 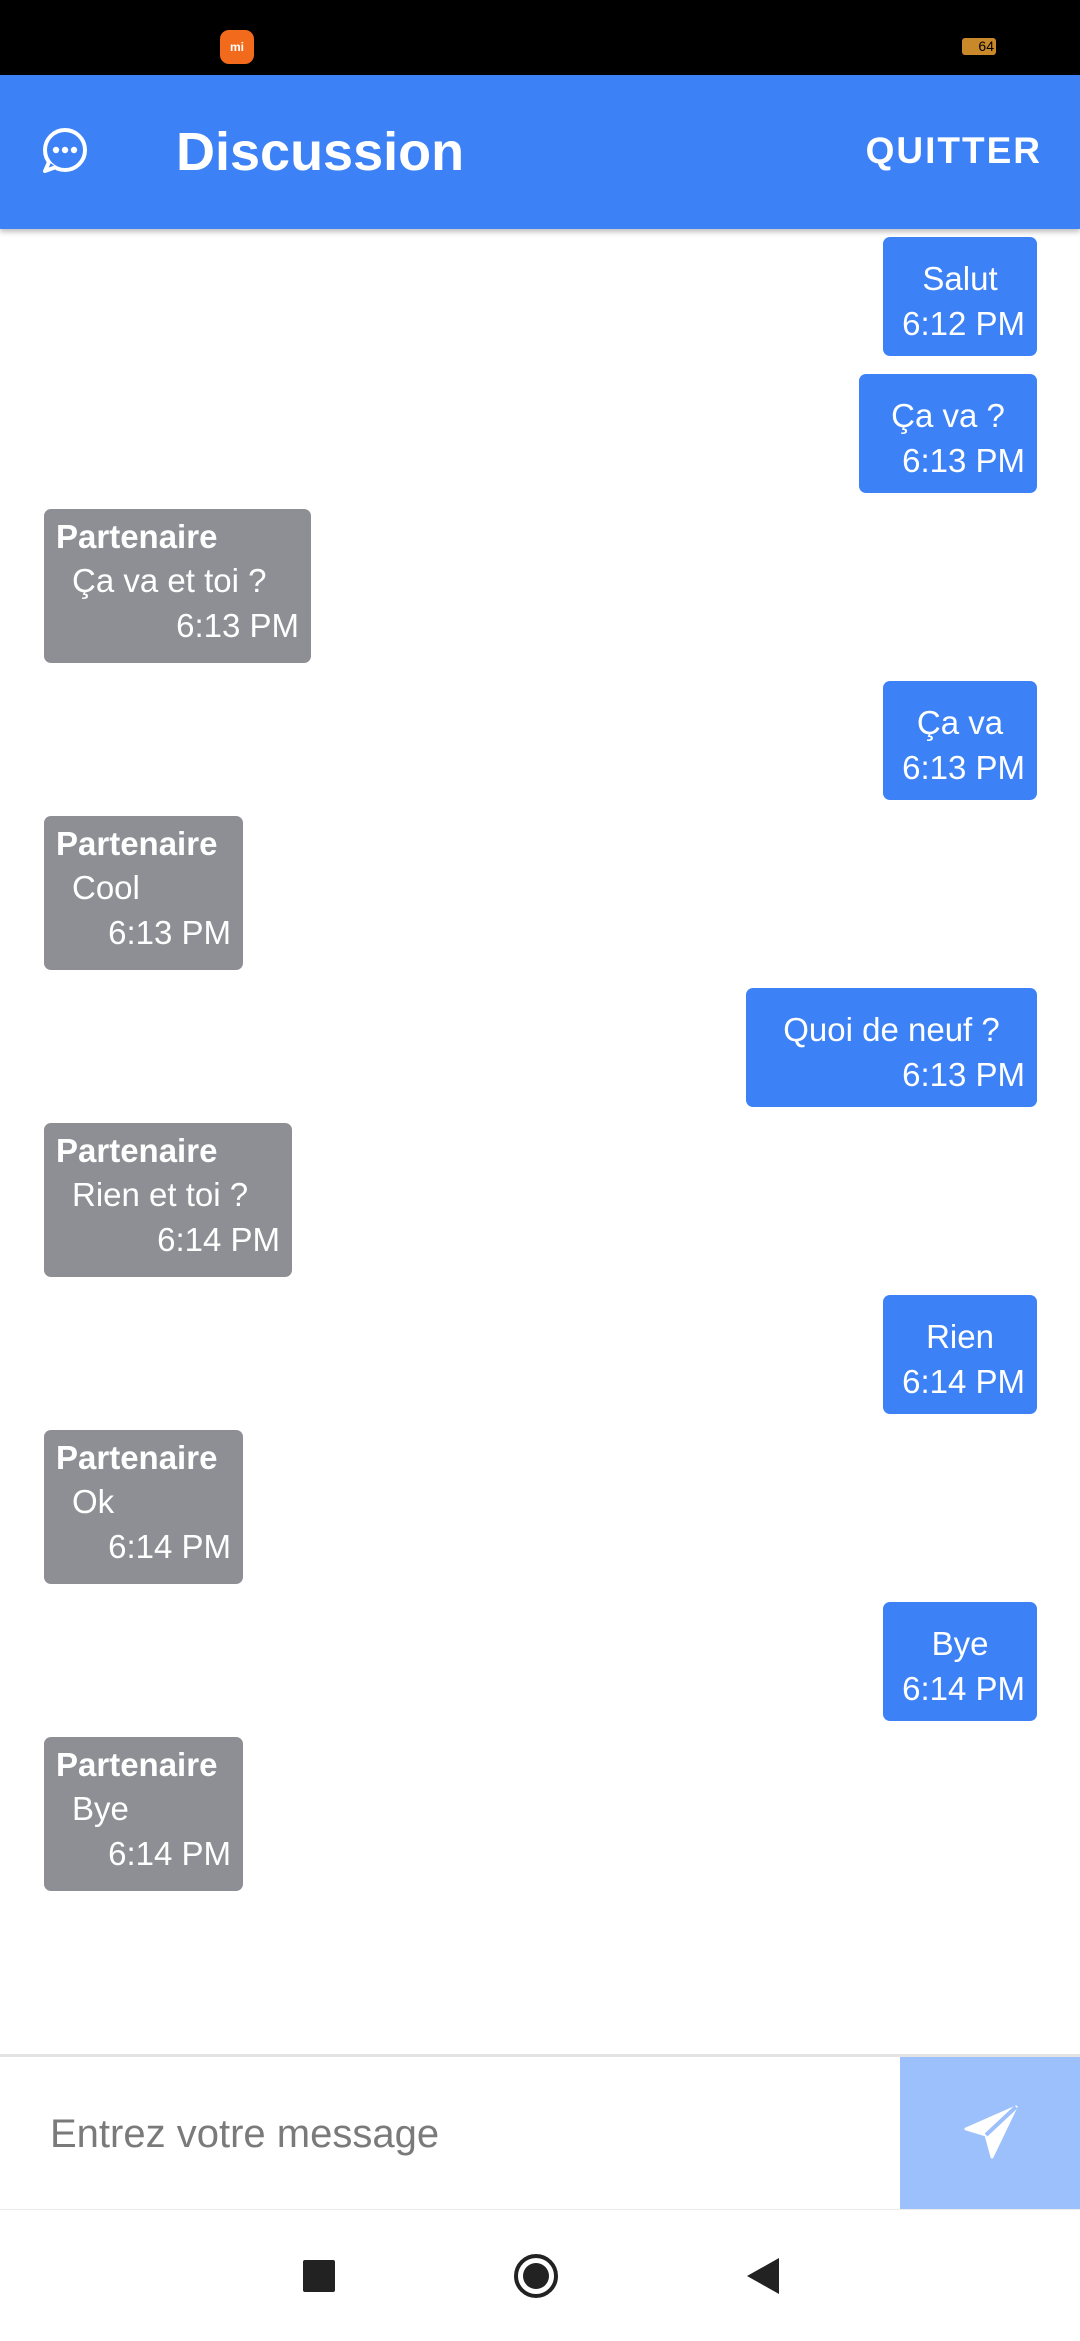 I want to click on battery-icon: 64, so click(x=979, y=46).